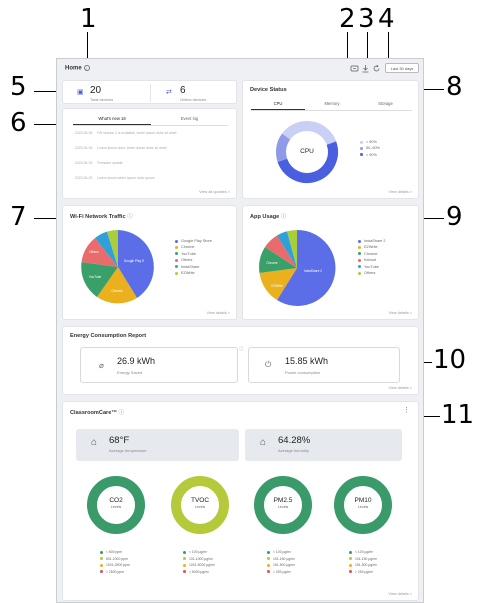 The image size is (485, 603). Describe the element at coordinates (112, 119) in the screenshot. I see `tab-whats-new: What's new 18` at that location.